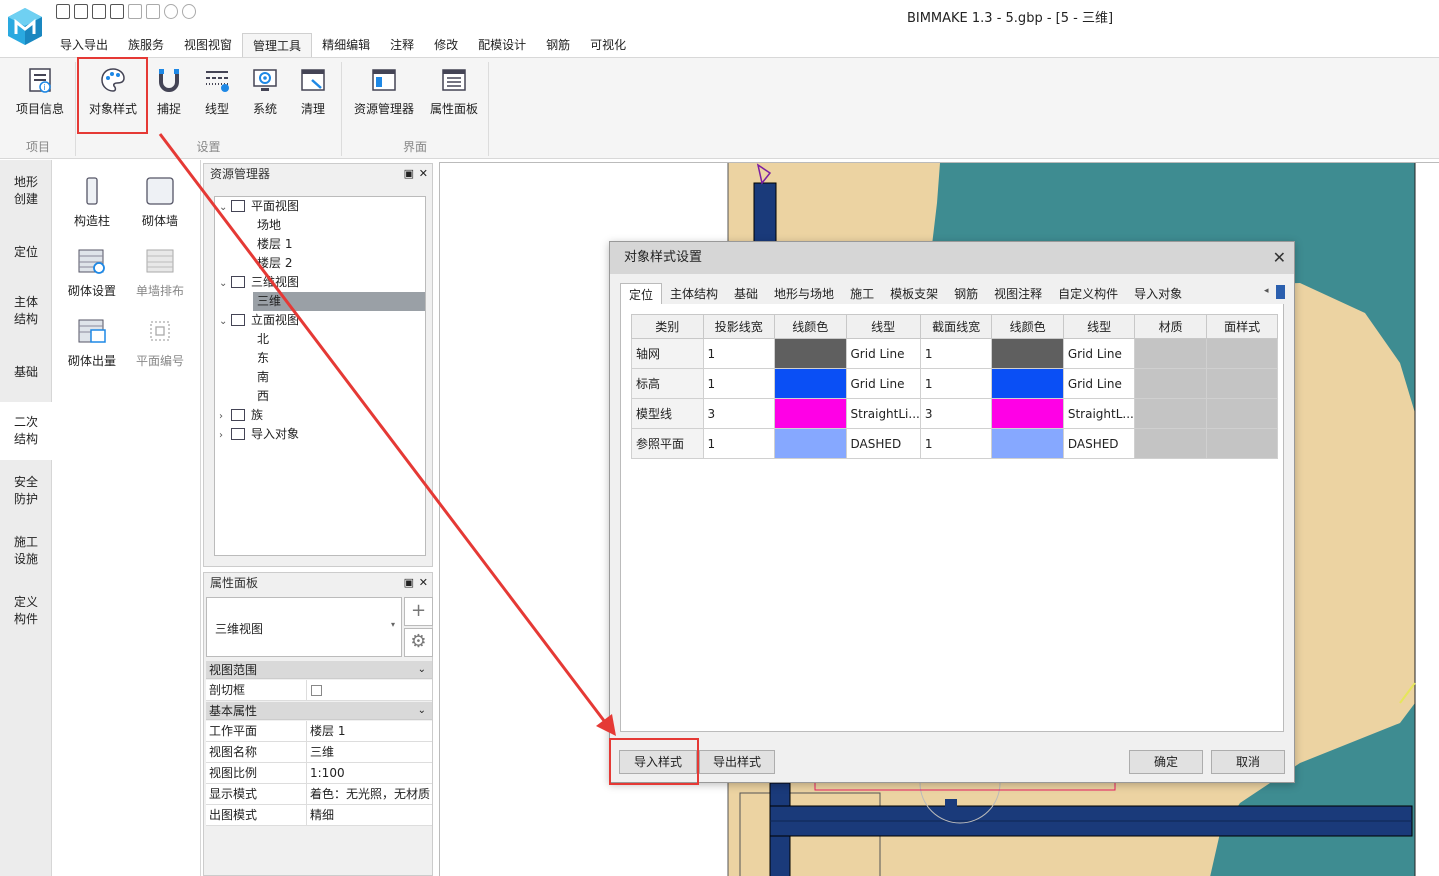  What do you see at coordinates (241, 415) in the screenshot?
I see `tree-node-family: › 族` at bounding box center [241, 415].